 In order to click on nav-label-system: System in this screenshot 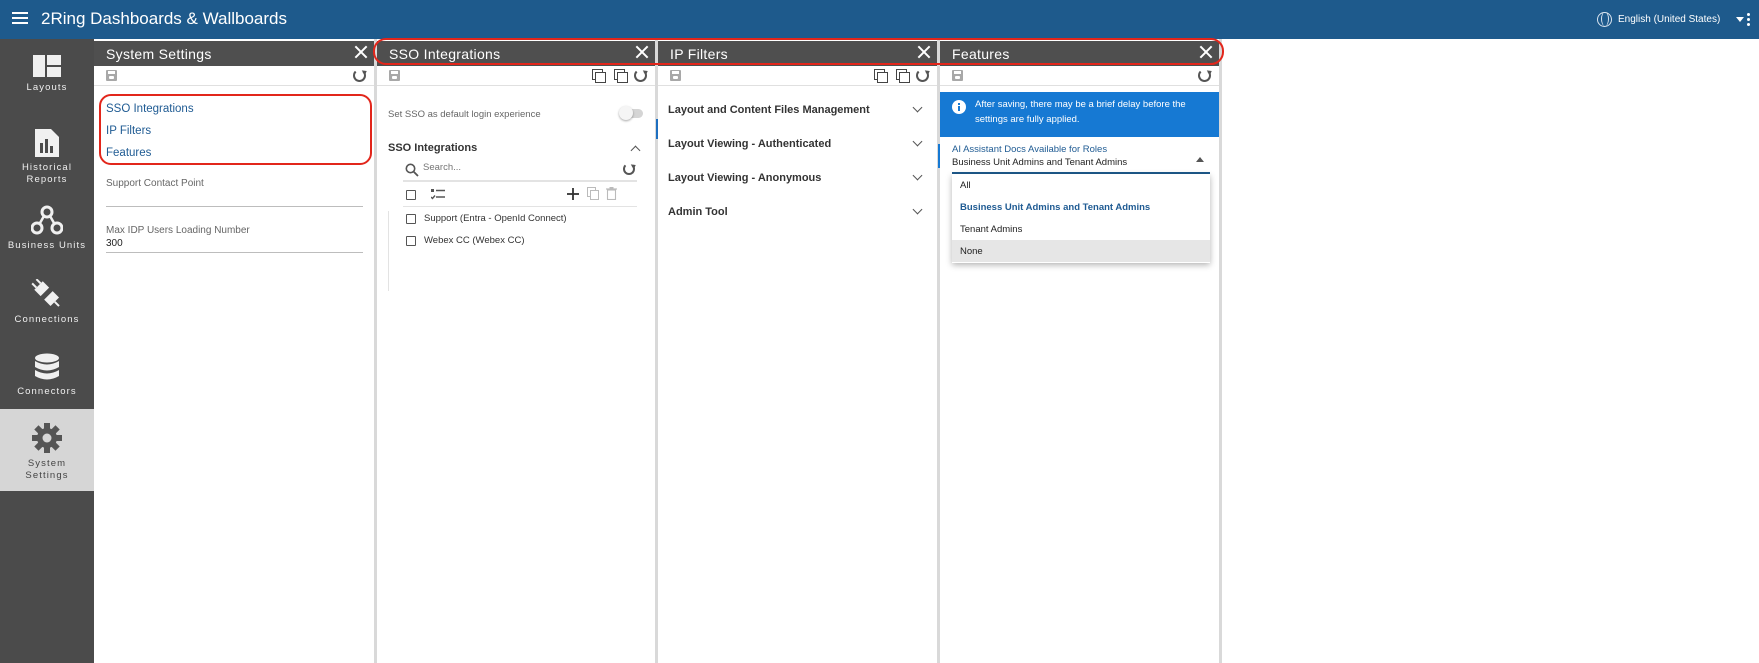, I will do `click(47, 463)`.